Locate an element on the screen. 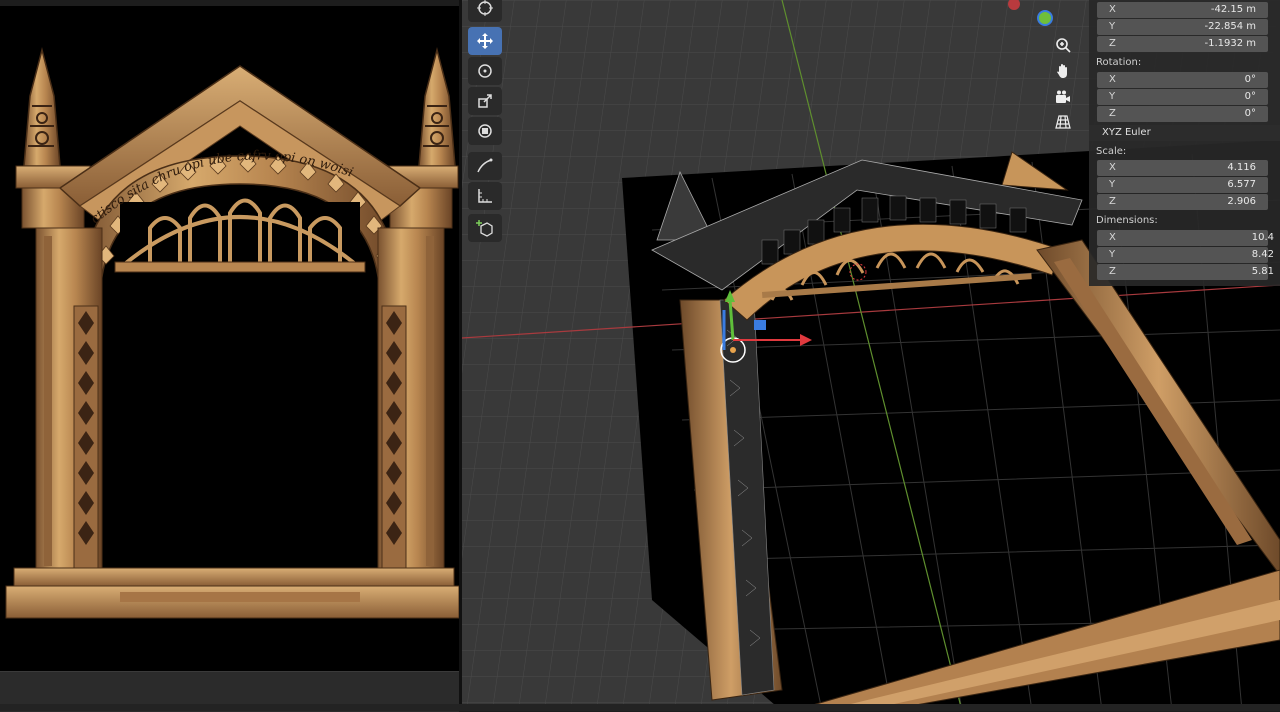 The height and width of the screenshot is (712, 1280). grid-perspective-icon is located at coordinates (1063, 122).